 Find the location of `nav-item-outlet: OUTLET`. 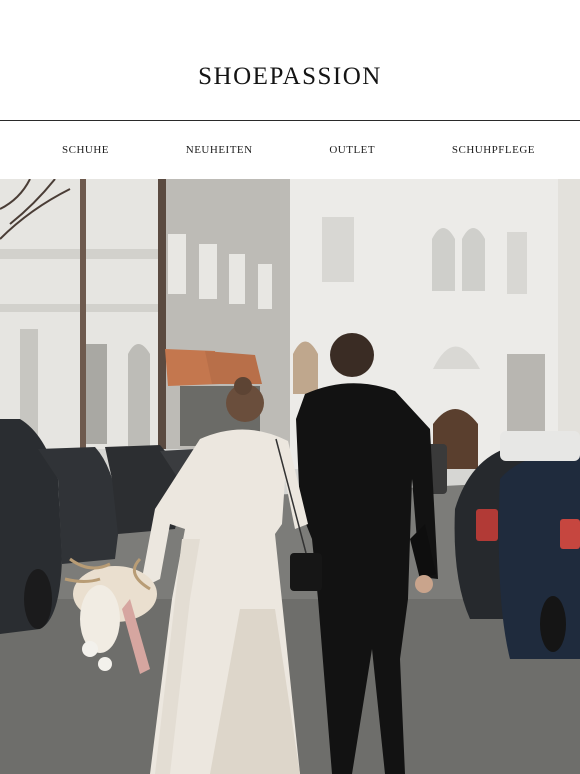

nav-item-outlet: OUTLET is located at coordinates (352, 150).